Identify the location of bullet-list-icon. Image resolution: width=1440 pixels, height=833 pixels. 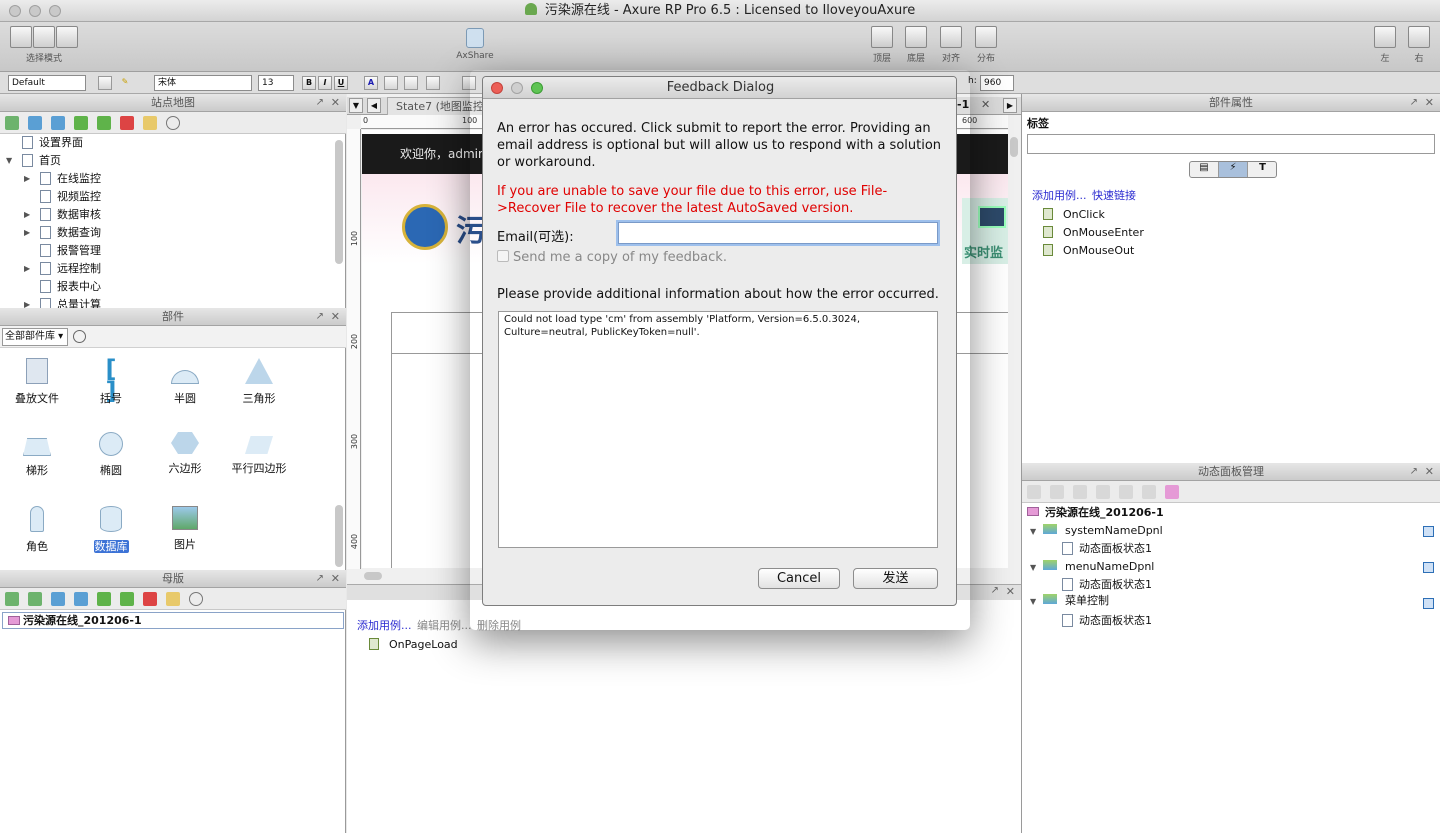
(391, 83).